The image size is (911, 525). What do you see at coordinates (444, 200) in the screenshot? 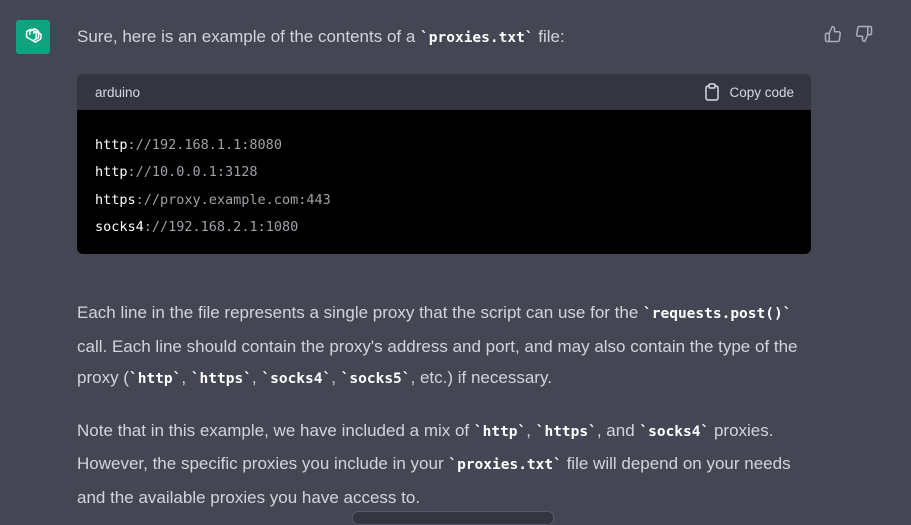
I see `code-line: https://proxy.example.com:443` at bounding box center [444, 200].